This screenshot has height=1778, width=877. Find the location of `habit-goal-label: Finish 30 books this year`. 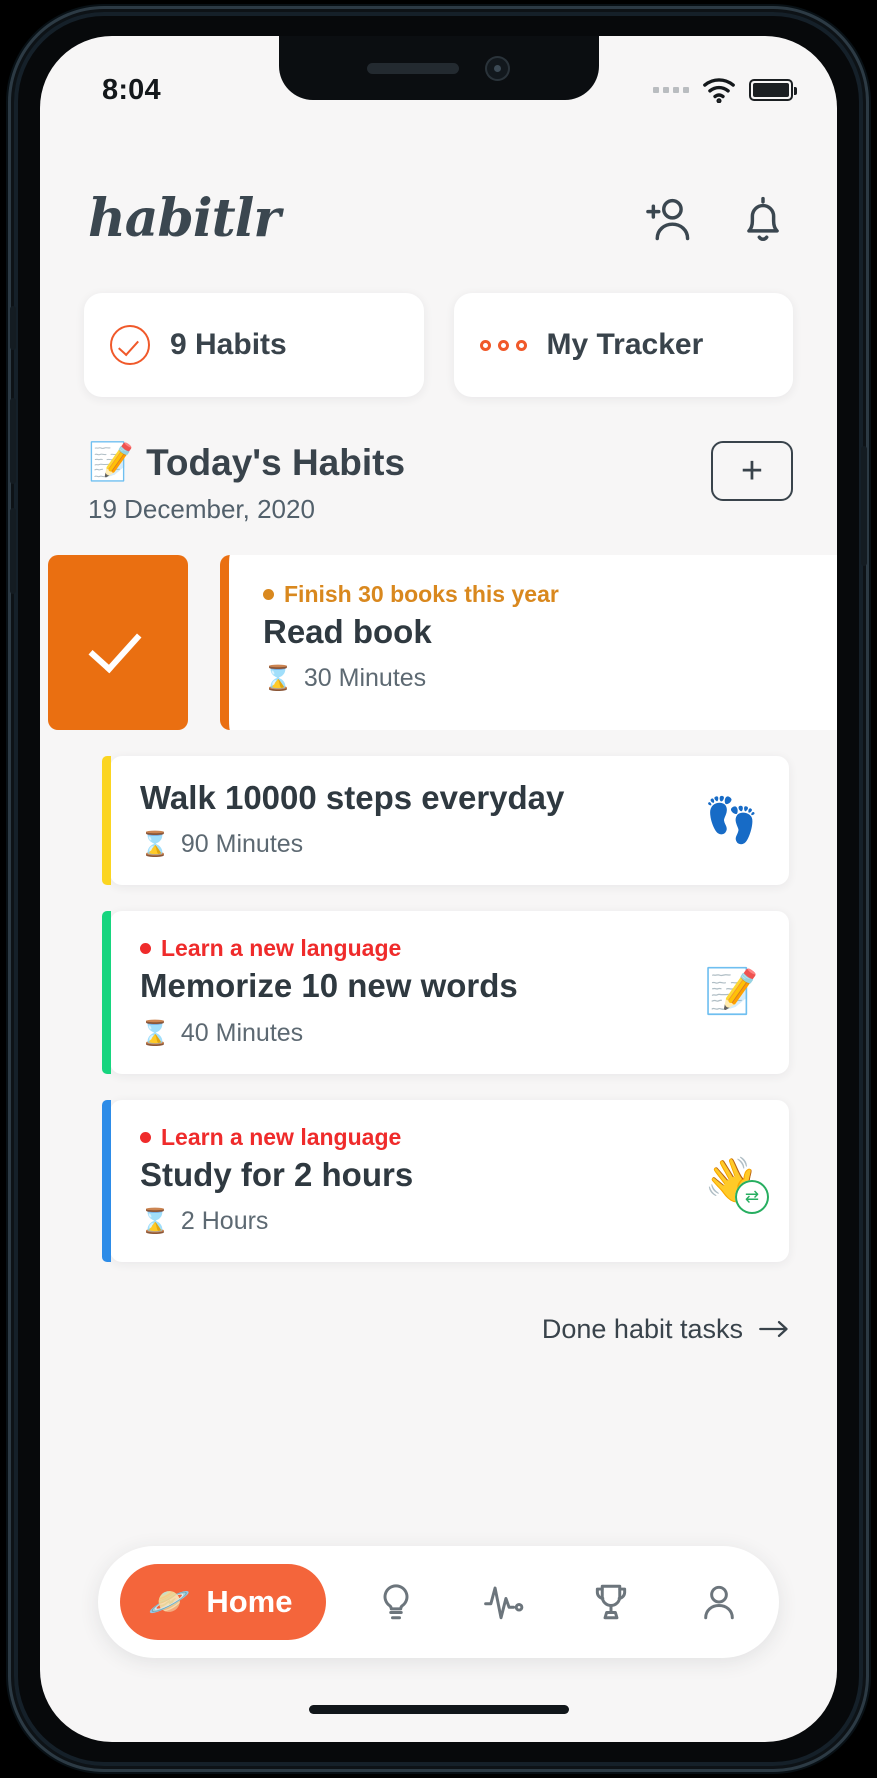

habit-goal-label: Finish 30 books this year is located at coordinates (421, 594).